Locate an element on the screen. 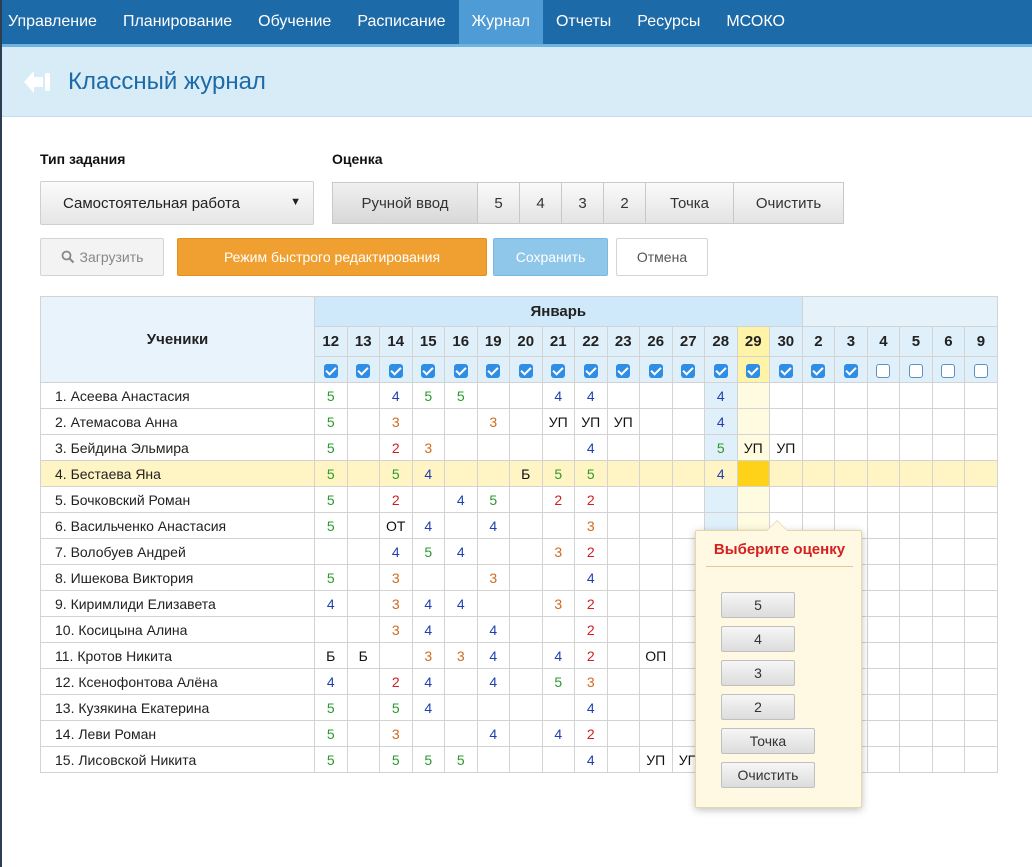 The width and height of the screenshot is (1032, 867). day-header: 16 is located at coordinates (461, 341).